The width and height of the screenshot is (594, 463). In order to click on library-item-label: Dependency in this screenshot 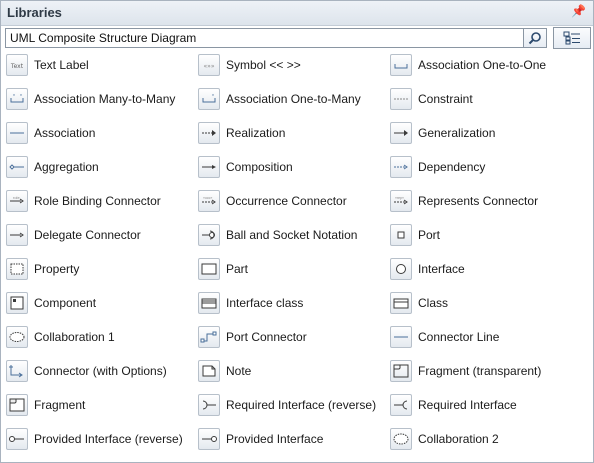, I will do `click(452, 167)`.